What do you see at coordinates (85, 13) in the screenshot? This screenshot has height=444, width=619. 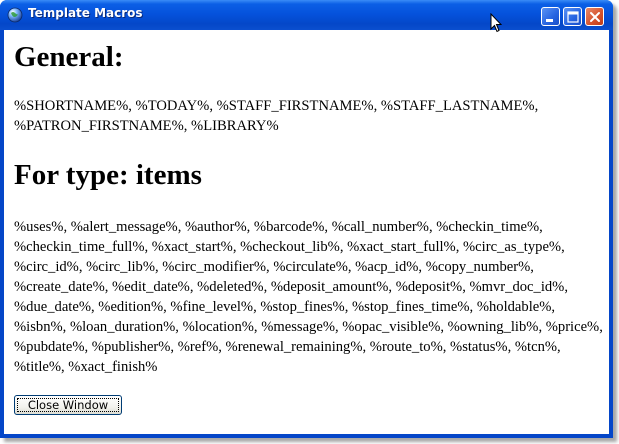 I see `window-title: Template Macros` at bounding box center [85, 13].